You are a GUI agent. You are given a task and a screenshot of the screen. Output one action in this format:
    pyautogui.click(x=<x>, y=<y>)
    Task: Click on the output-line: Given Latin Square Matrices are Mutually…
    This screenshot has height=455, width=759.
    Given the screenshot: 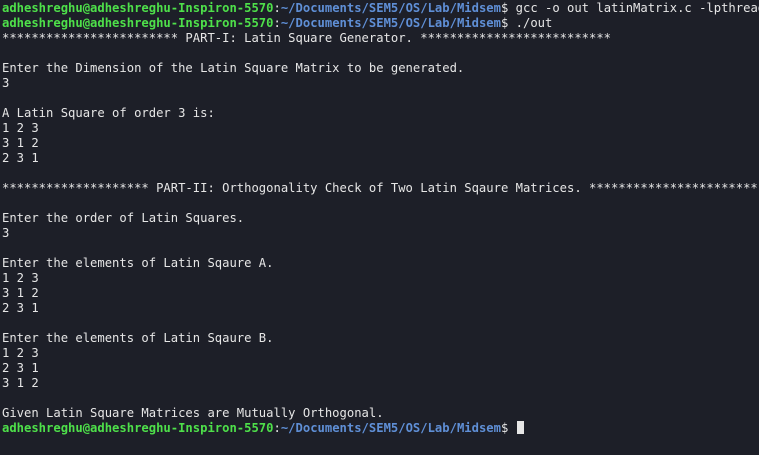 What is the action you would take?
    pyautogui.click(x=193, y=413)
    